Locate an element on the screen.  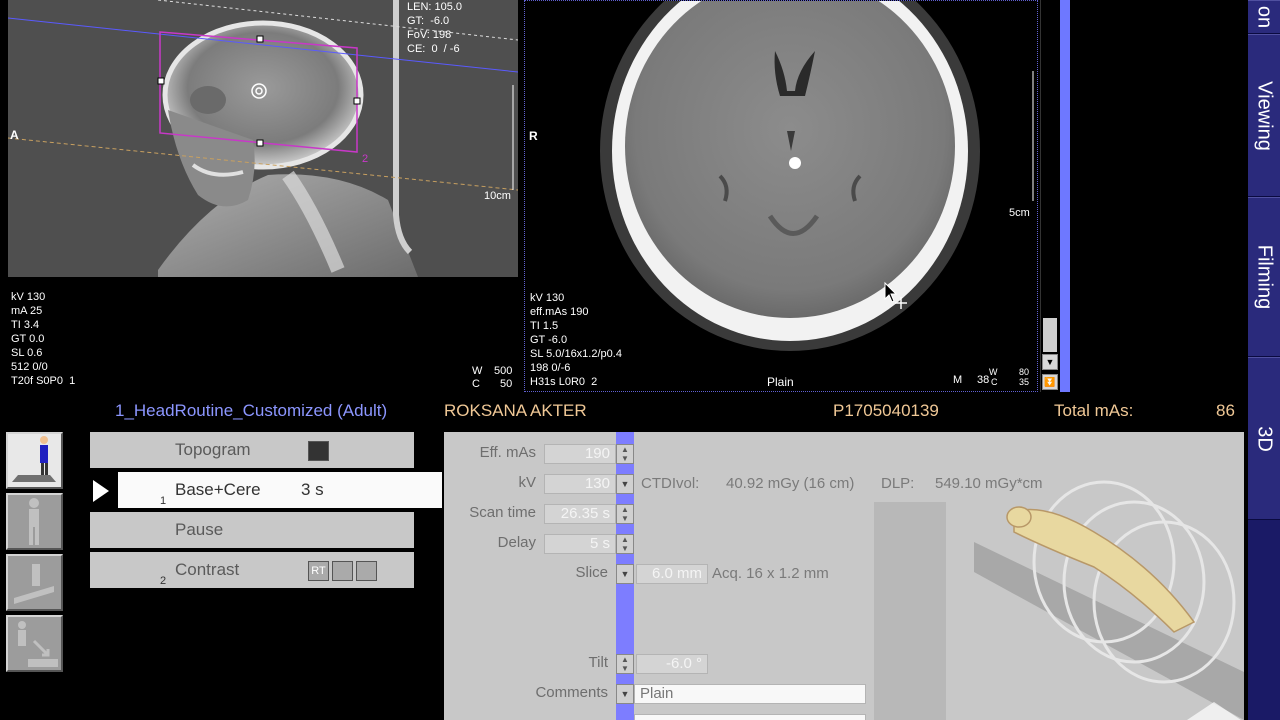
step-base-cere: Base+Cere 1 3 s is located at coordinates (266, 491).